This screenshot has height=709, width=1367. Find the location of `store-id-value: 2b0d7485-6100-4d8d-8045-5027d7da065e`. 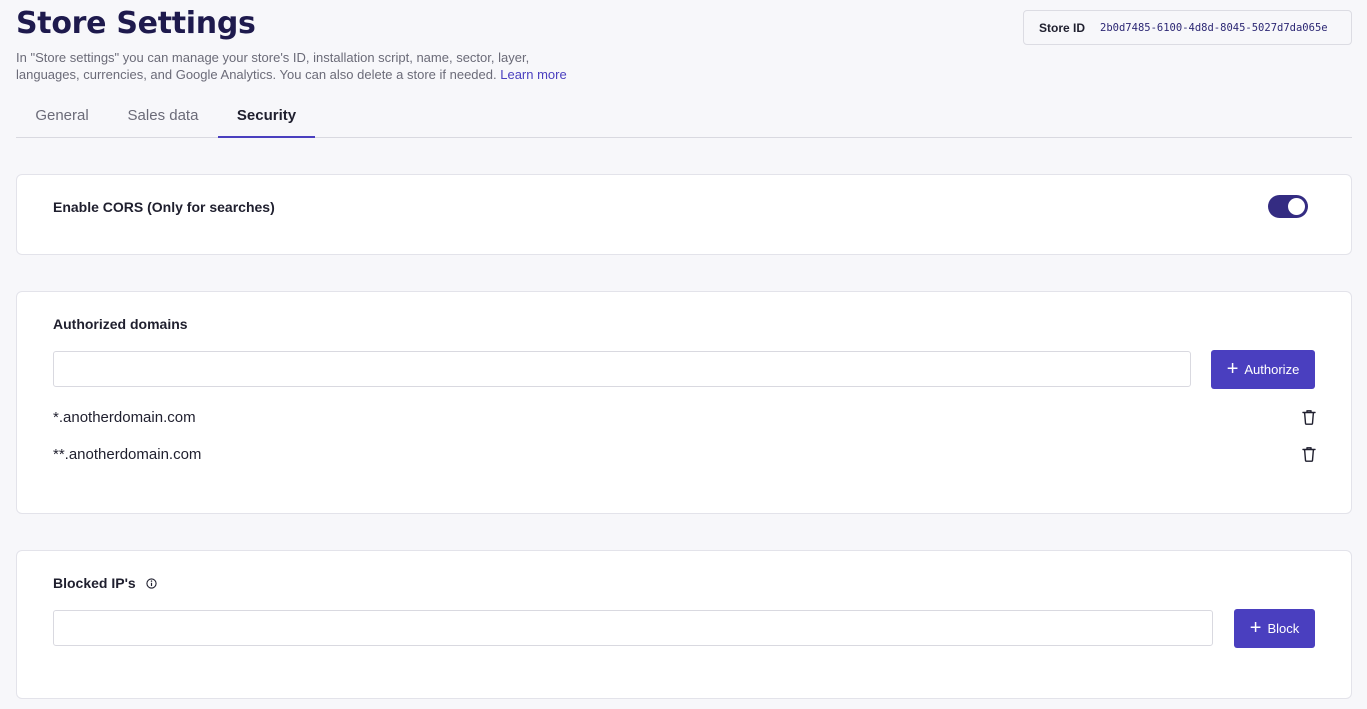

store-id-value: 2b0d7485-6100-4d8d-8045-5027d7da065e is located at coordinates (1214, 28).